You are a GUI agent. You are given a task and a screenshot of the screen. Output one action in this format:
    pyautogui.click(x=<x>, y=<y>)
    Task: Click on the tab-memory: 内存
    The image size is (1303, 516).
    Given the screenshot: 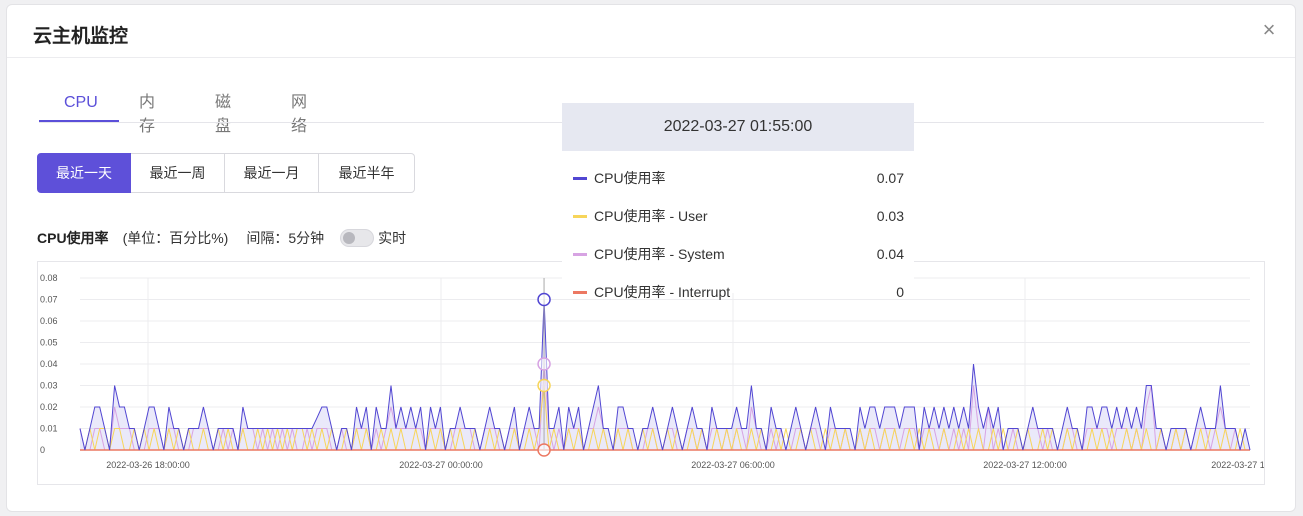 What is the action you would take?
    pyautogui.click(x=147, y=113)
    